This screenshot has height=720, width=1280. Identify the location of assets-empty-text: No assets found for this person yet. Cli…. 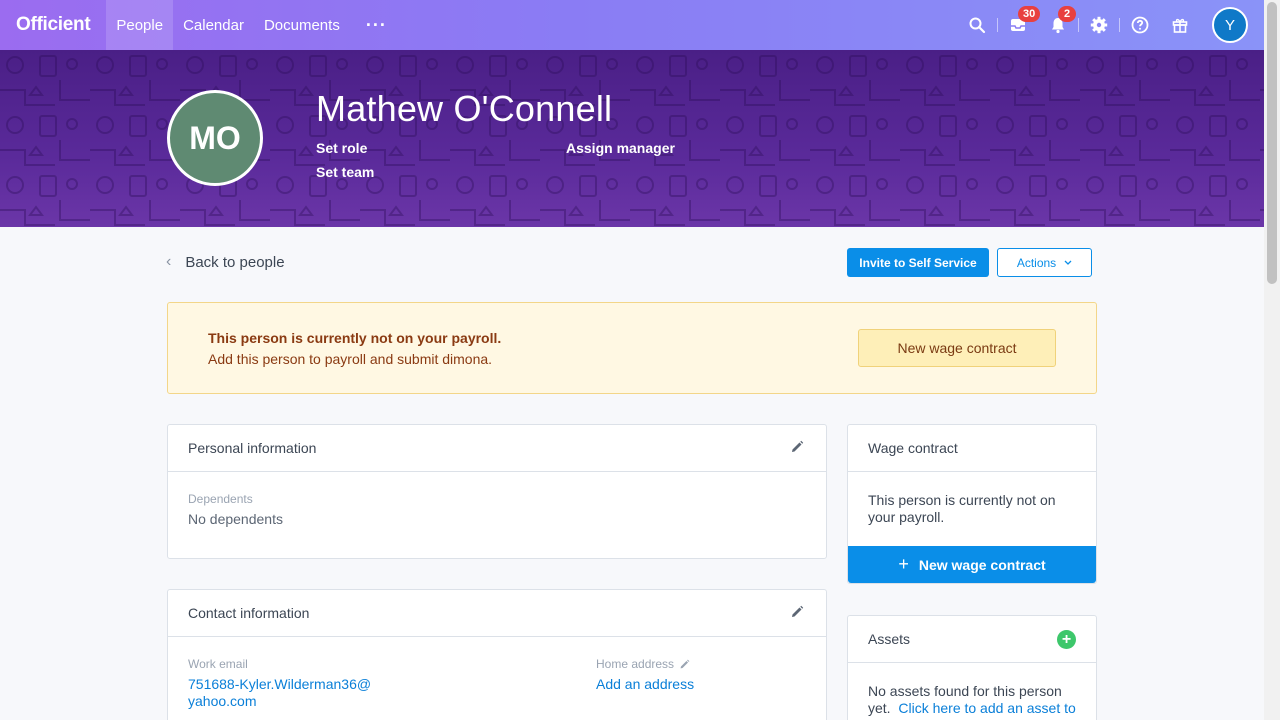
(975, 700).